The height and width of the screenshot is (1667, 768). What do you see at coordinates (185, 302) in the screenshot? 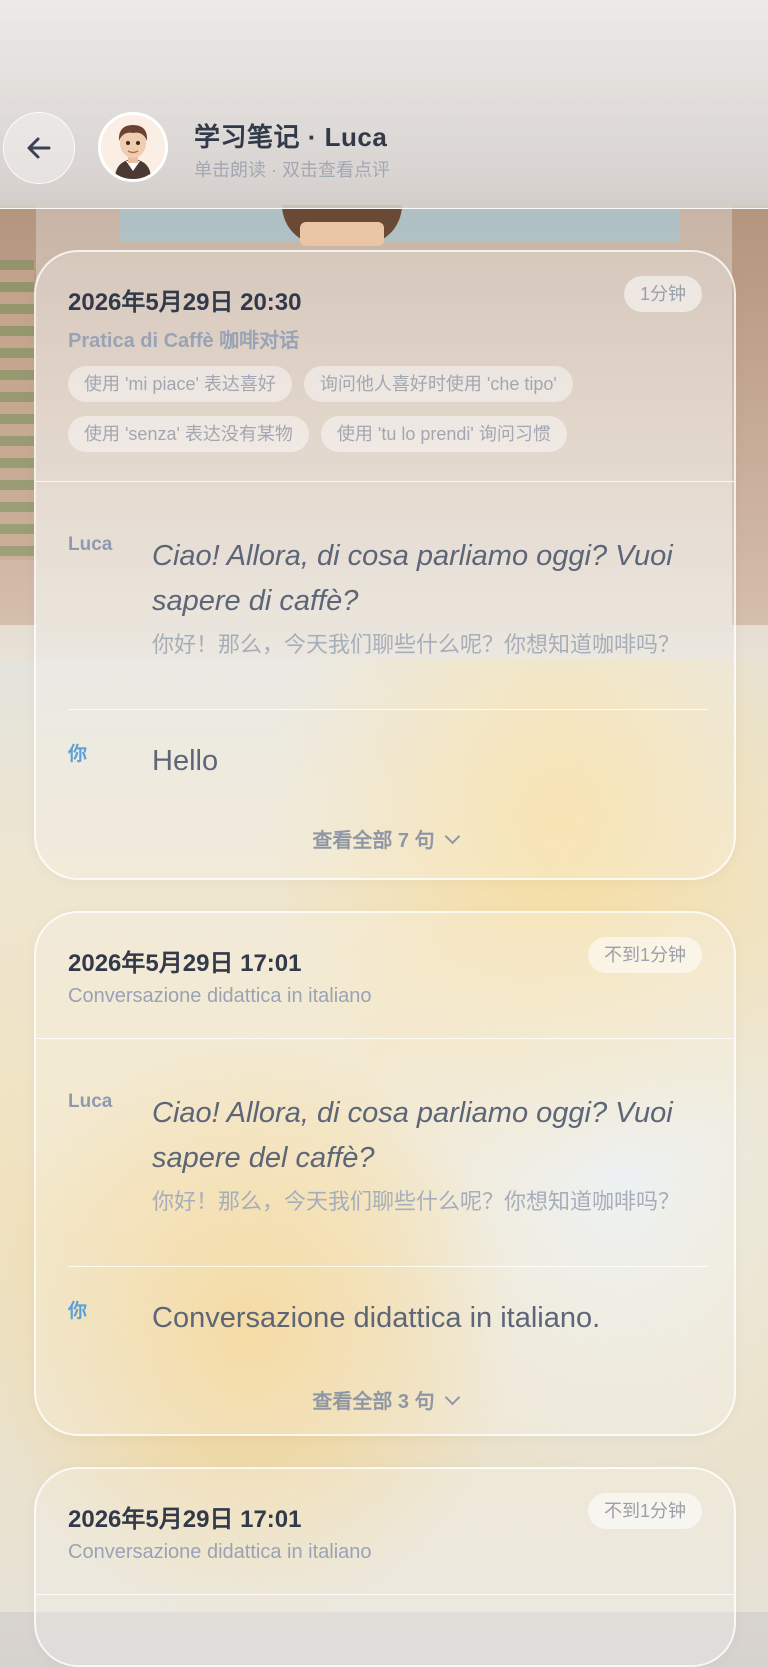
I see `session-date: 2026年5月29日 20:30` at bounding box center [185, 302].